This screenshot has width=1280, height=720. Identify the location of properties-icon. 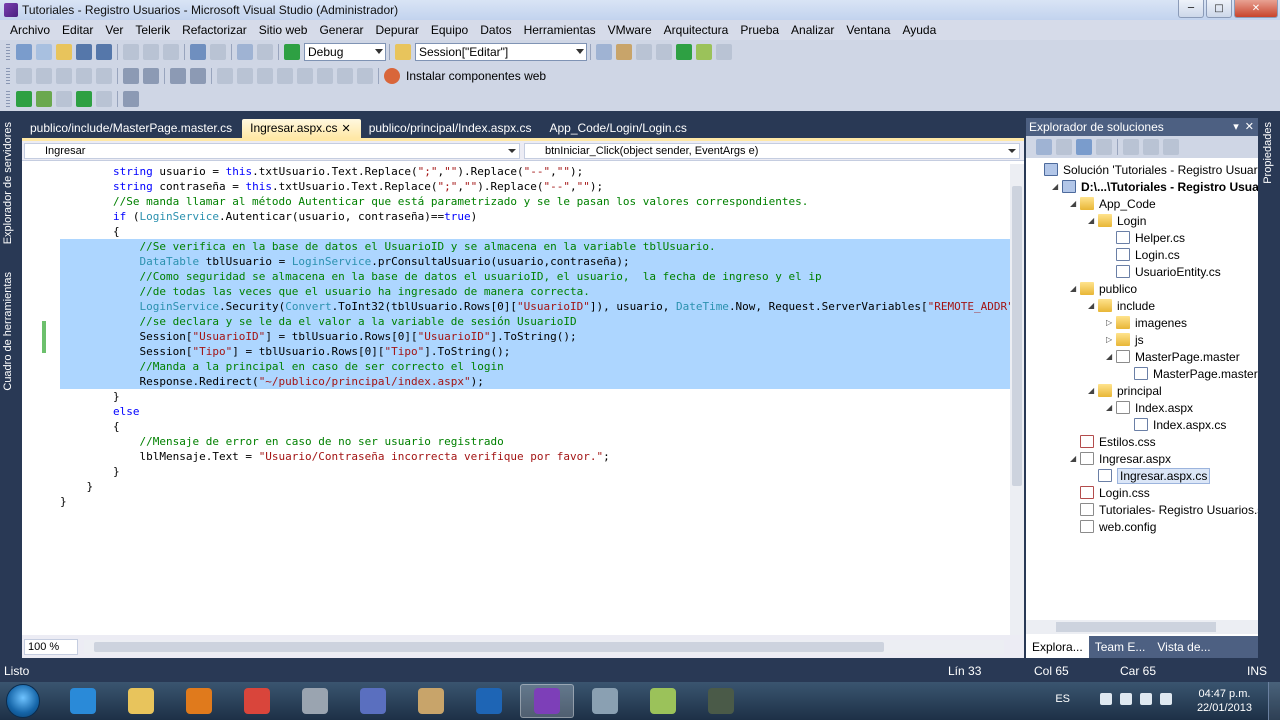
(624, 52).